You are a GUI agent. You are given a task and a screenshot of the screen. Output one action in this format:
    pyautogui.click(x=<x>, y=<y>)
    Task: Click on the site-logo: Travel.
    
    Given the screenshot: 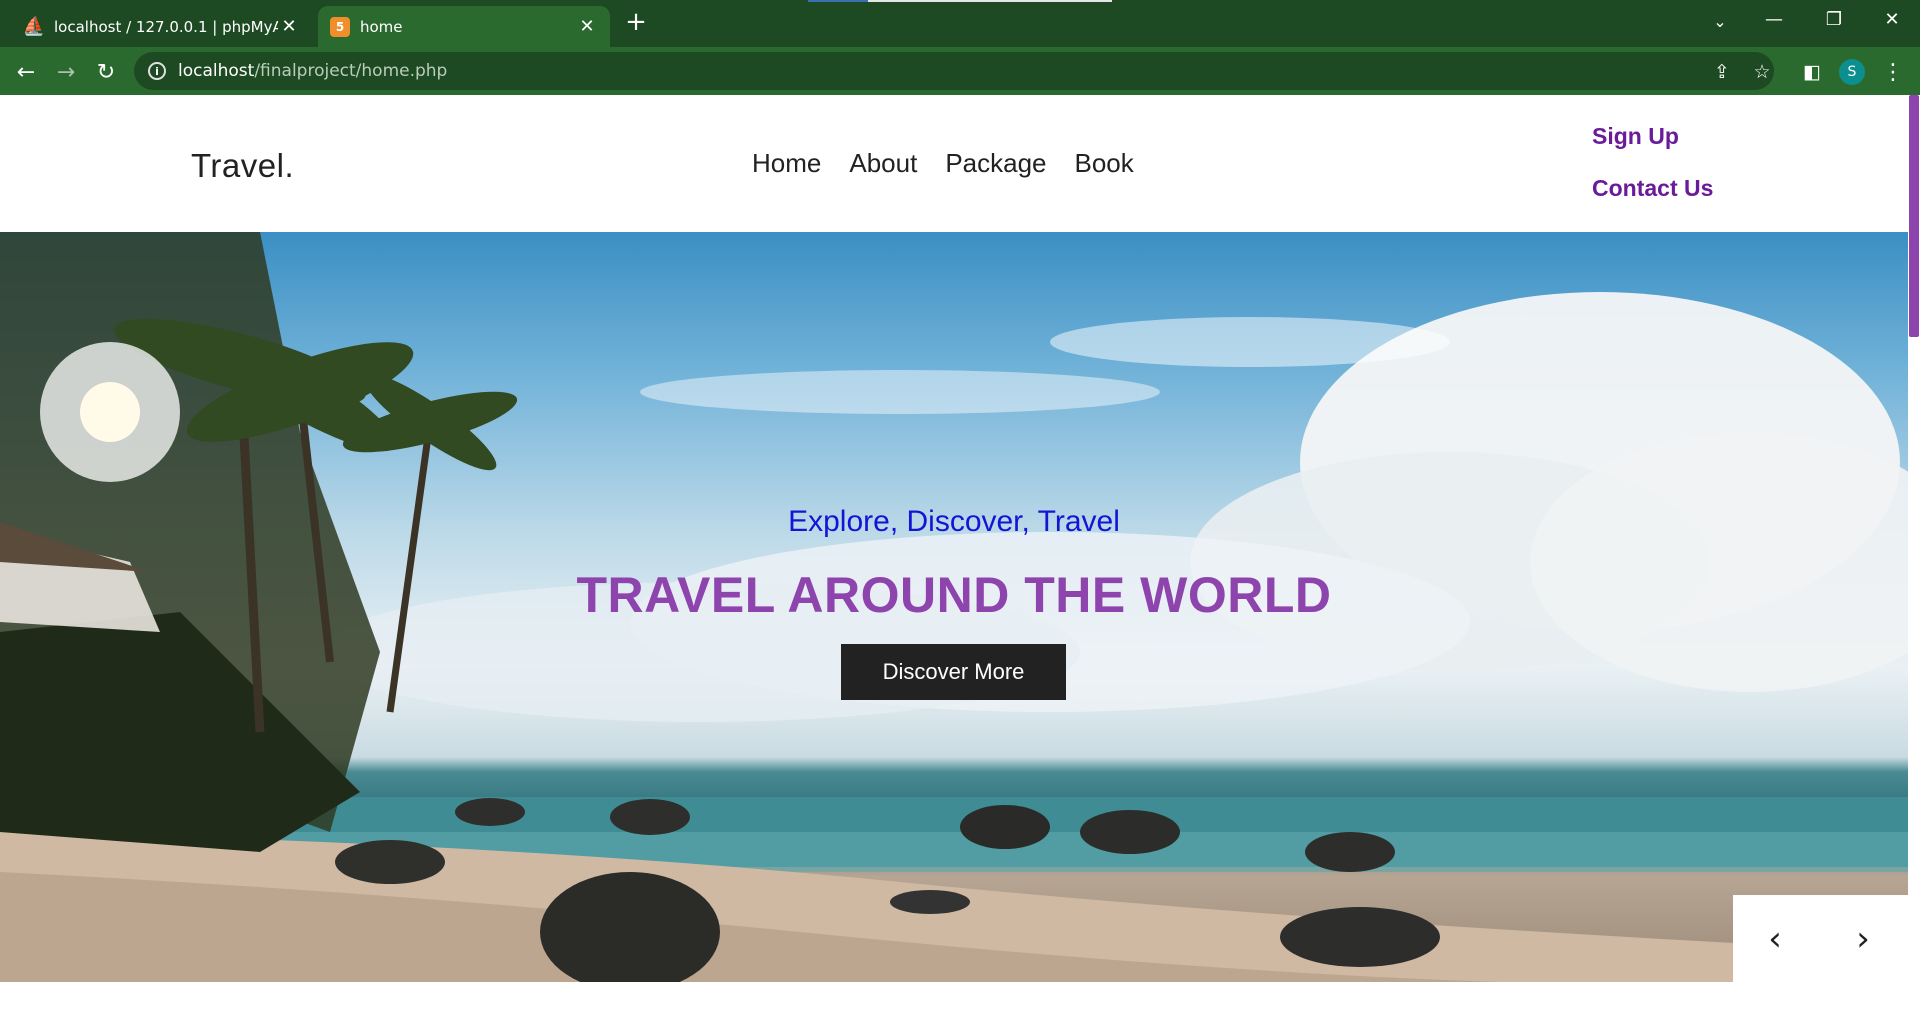 What is the action you would take?
    pyautogui.click(x=242, y=166)
    